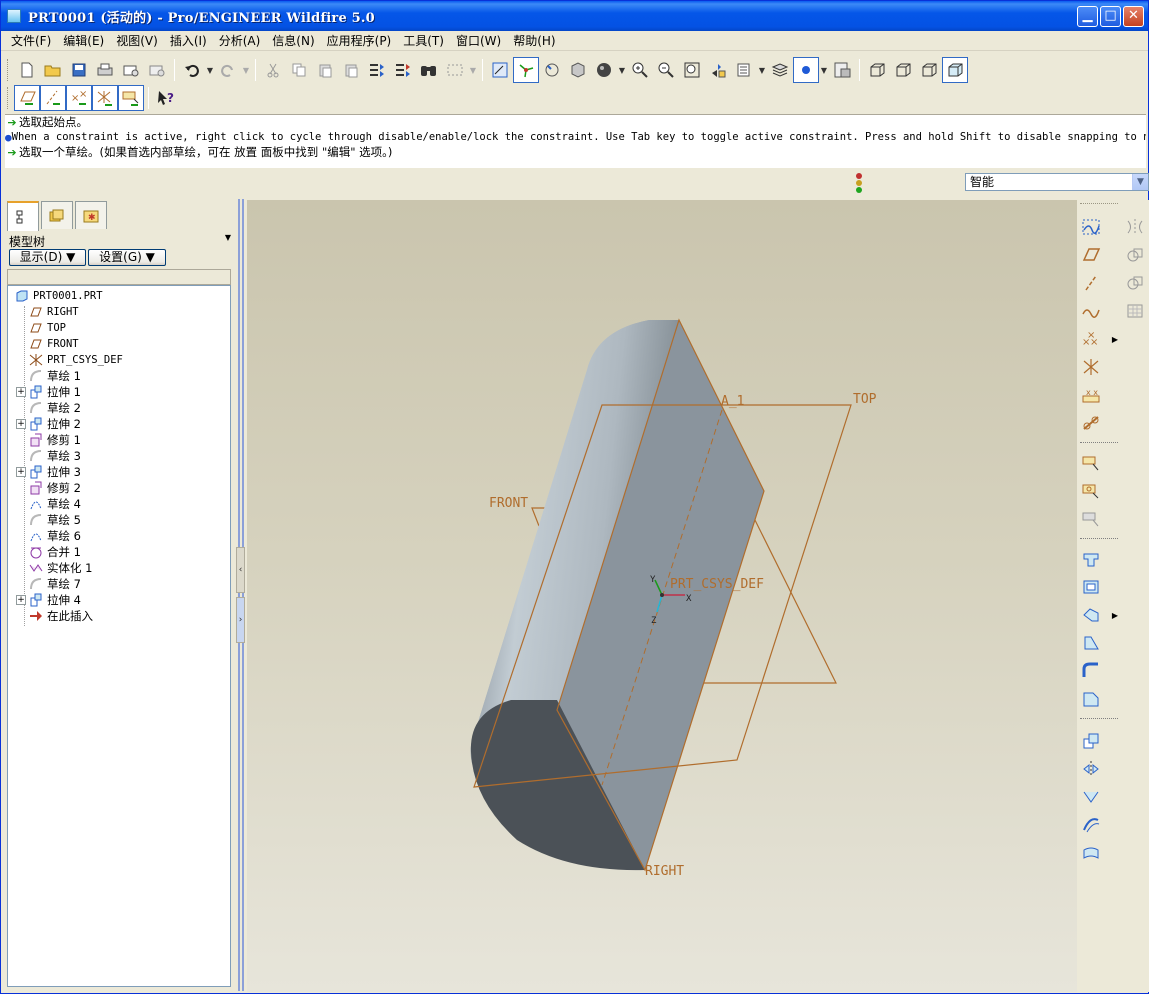  I want to click on tree-item: TOP, so click(41, 328).